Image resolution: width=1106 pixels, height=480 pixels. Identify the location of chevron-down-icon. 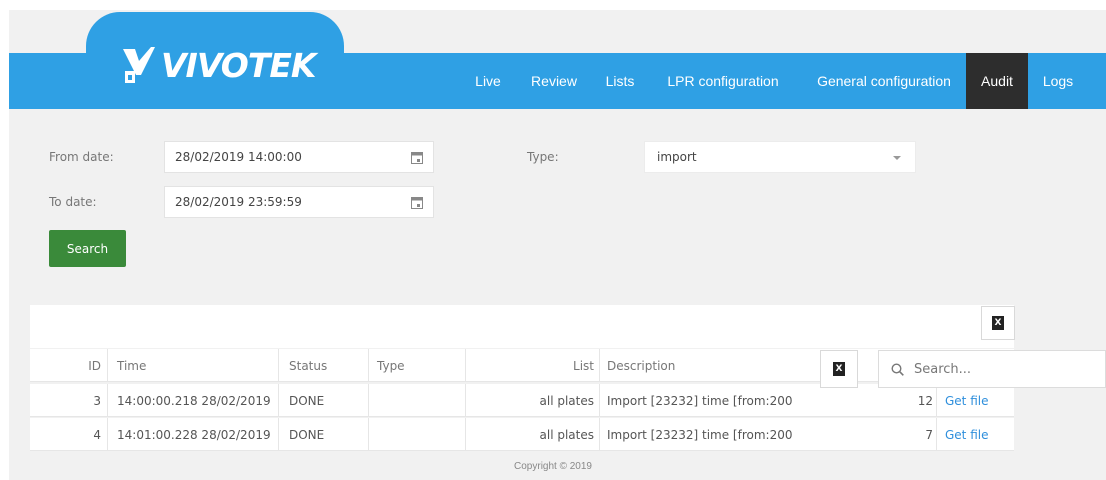
(897, 158).